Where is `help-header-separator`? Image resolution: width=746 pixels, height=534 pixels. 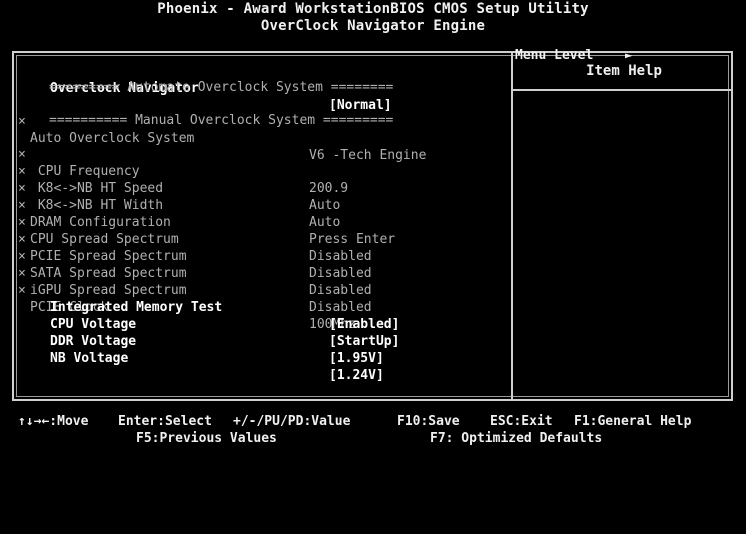 help-header-separator is located at coordinates (622, 90).